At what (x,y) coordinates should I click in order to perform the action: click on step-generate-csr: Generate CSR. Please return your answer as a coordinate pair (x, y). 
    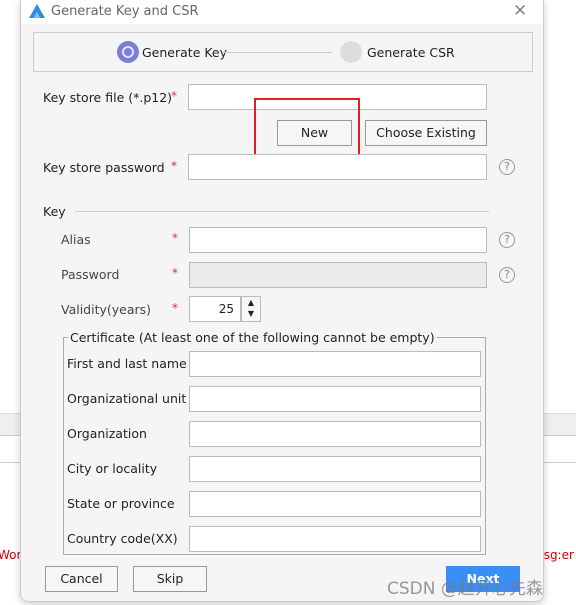
    Looking at the image, I should click on (411, 52).